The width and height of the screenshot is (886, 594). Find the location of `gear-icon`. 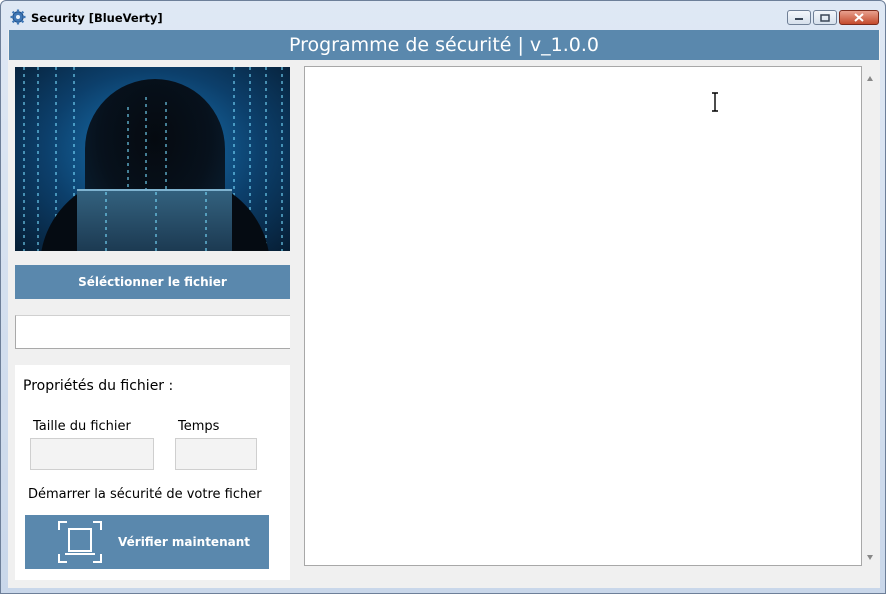

gear-icon is located at coordinates (18, 17).